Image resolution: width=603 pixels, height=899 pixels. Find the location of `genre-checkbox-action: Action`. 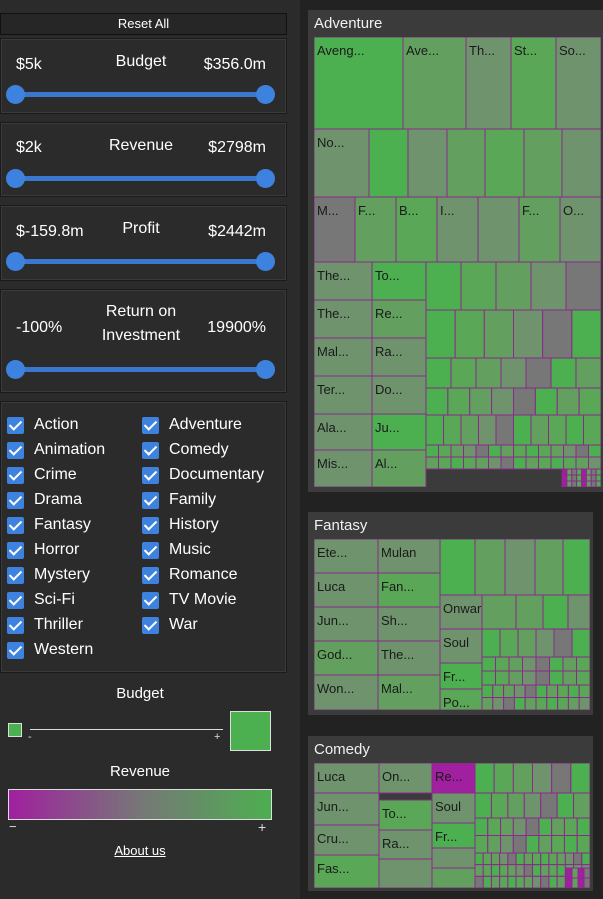

genre-checkbox-action: Action is located at coordinates (42, 425).